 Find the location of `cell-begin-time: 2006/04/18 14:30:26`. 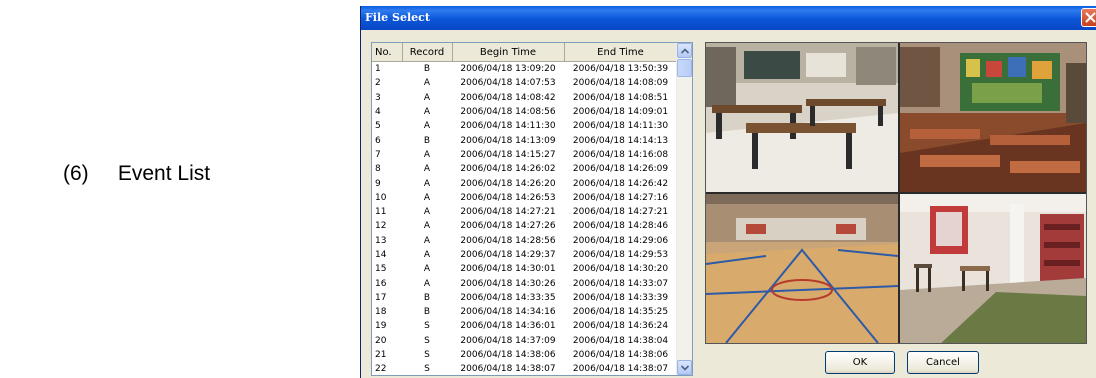

cell-begin-time: 2006/04/18 14:30:26 is located at coordinates (508, 283).